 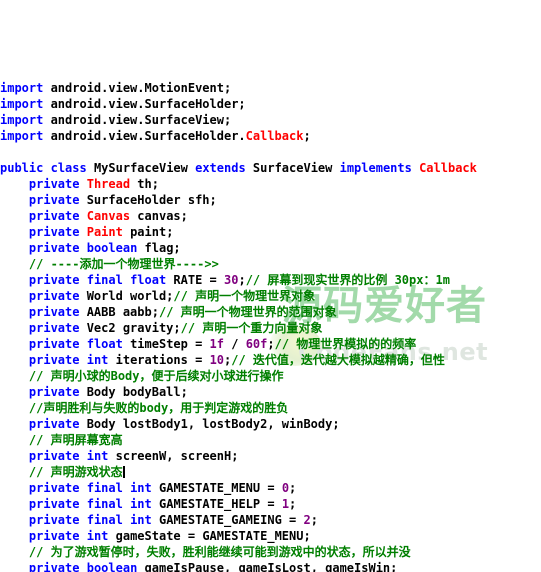 What do you see at coordinates (247, 312) in the screenshot?
I see `code-token-cmt: // 声明一个物理世界的范围对象` at bounding box center [247, 312].